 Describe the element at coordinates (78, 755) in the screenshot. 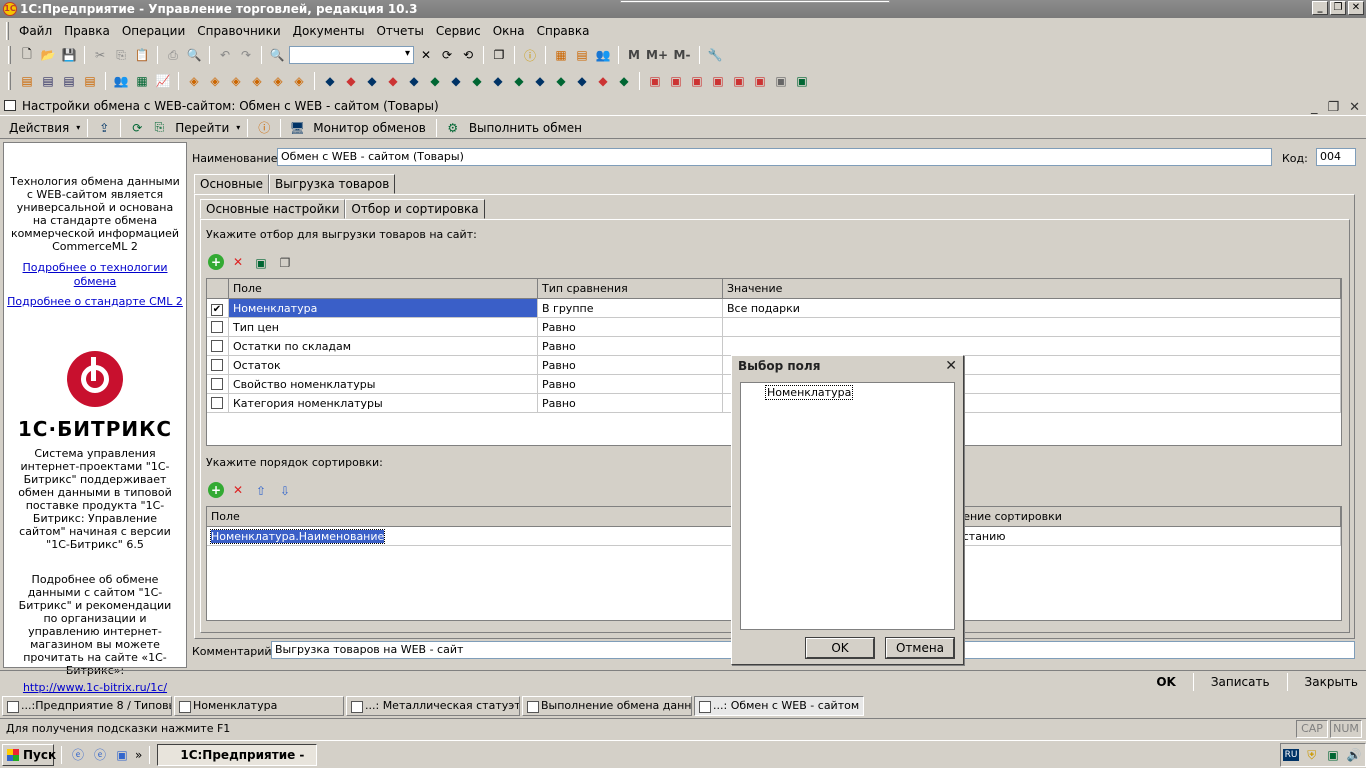

I see `quicklaunch-browser-icon: ⓔ` at that location.